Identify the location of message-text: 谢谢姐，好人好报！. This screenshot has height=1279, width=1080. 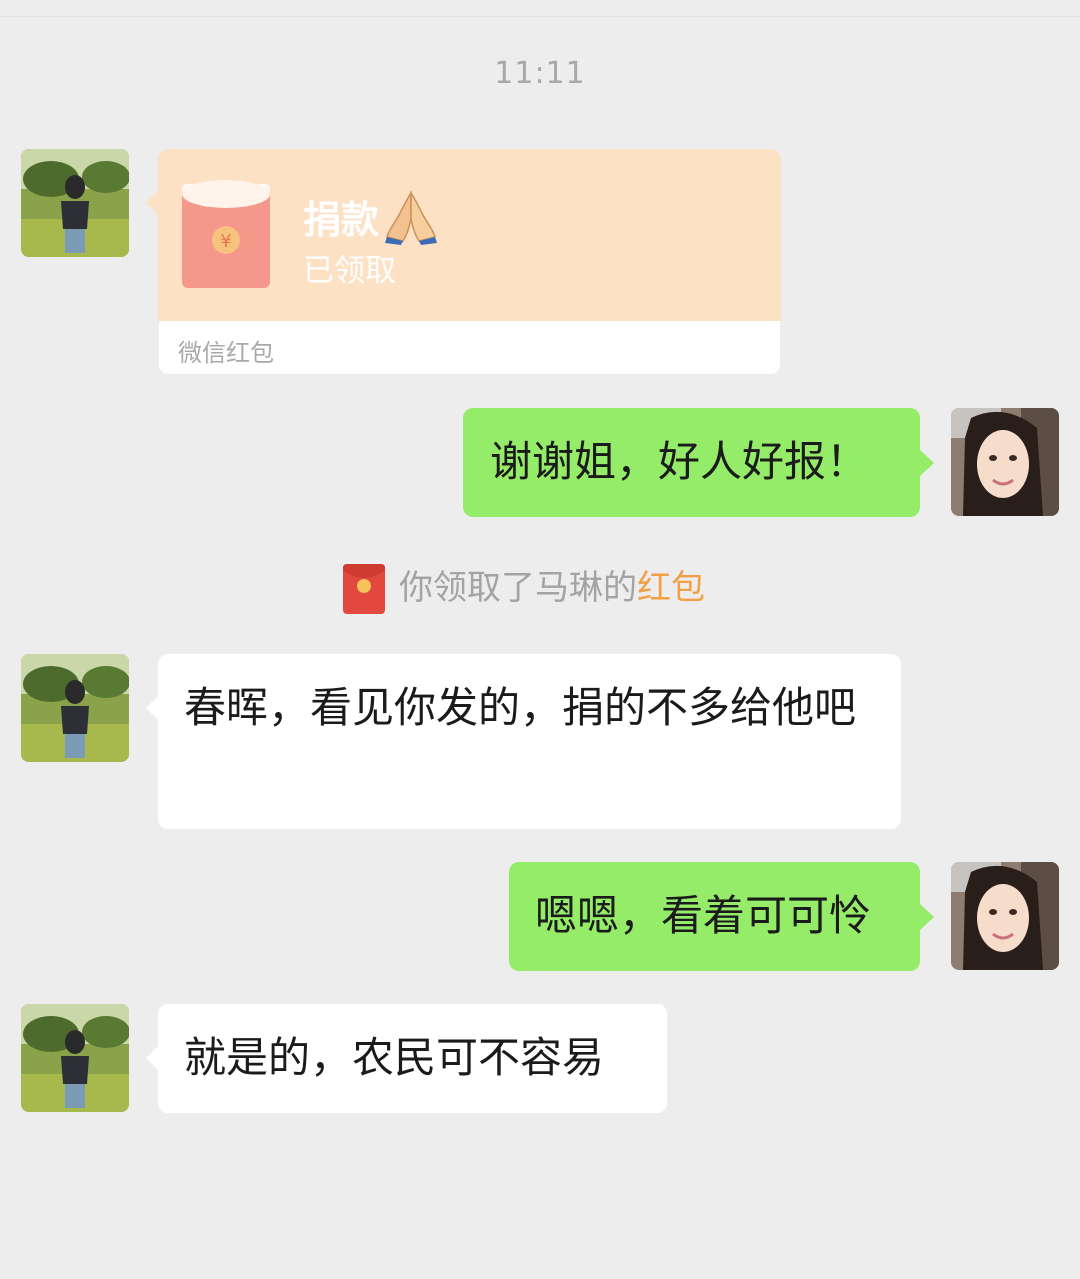
(679, 461).